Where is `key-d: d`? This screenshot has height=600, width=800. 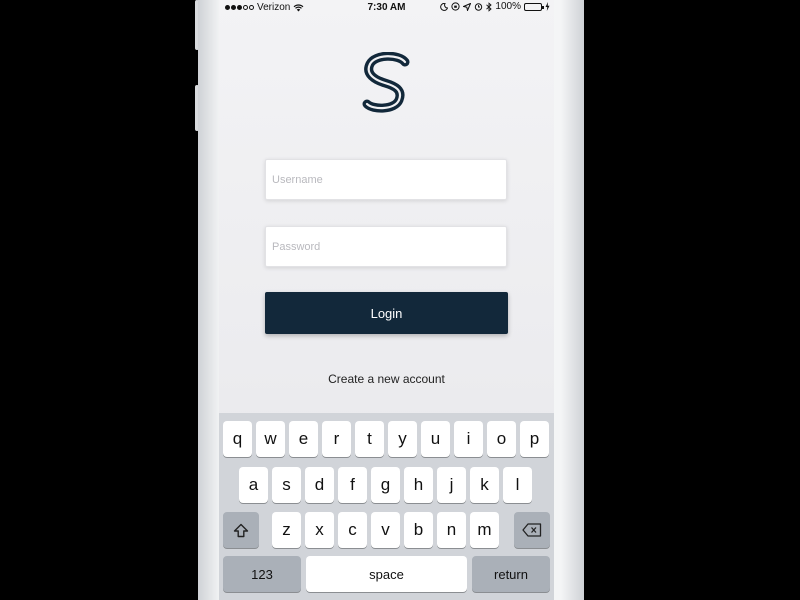 key-d: d is located at coordinates (319, 485).